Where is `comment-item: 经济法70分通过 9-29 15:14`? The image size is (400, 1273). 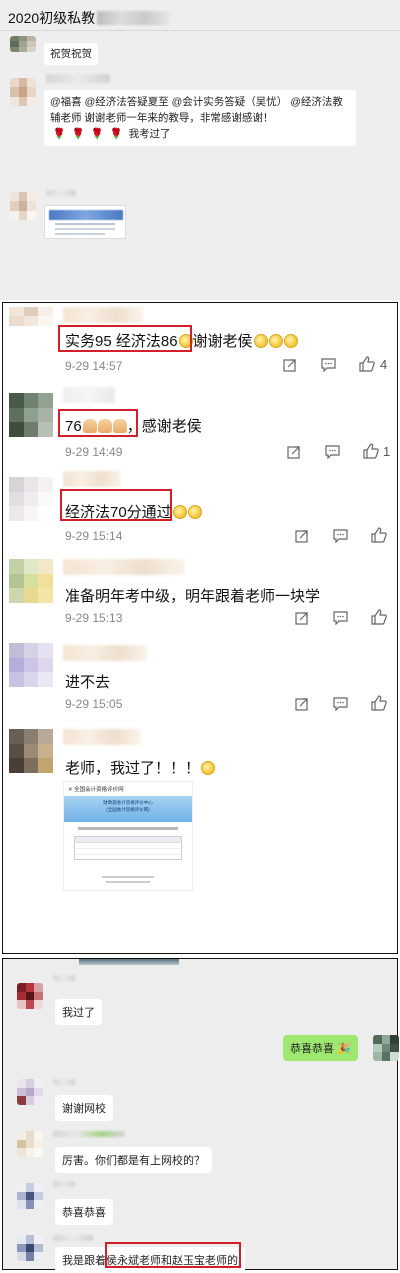 comment-item: 经济法70分通过 9-29 15:14 is located at coordinates (200, 509).